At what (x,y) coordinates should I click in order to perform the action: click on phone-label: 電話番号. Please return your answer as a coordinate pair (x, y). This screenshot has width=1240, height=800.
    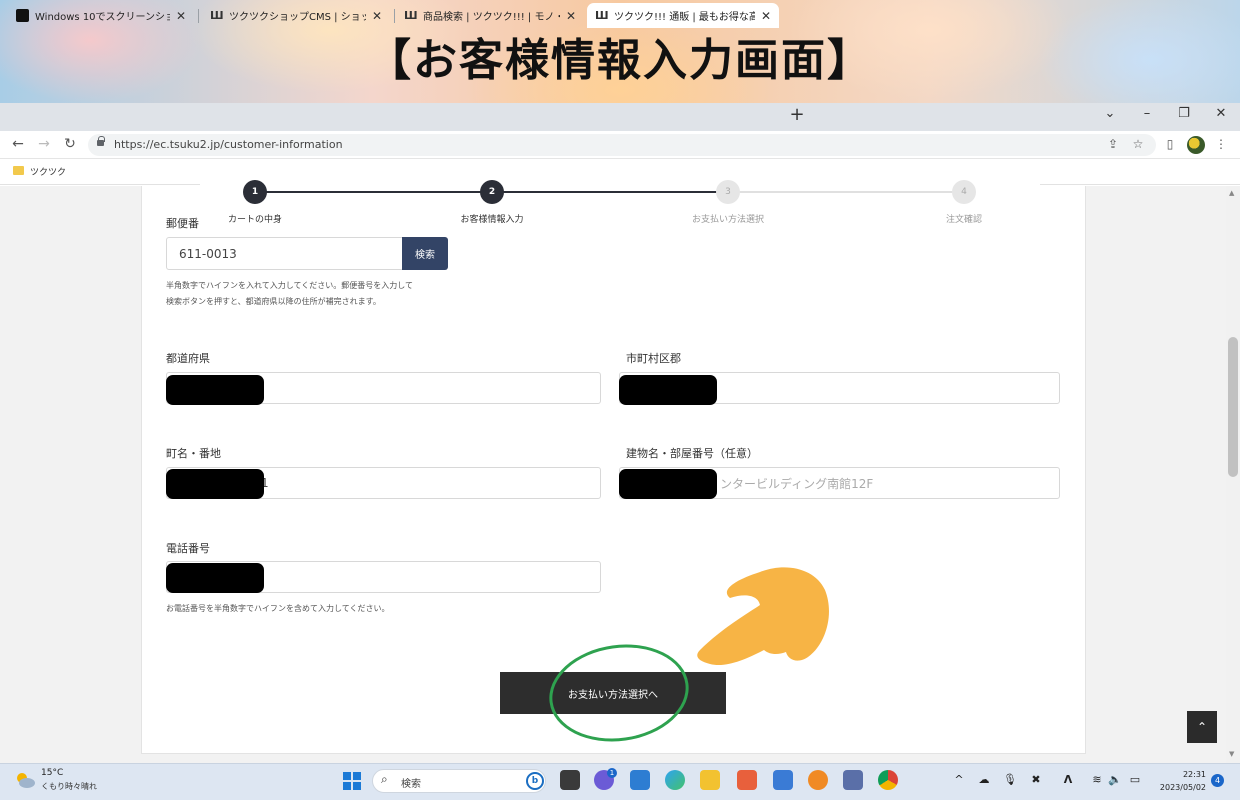
    Looking at the image, I should click on (188, 548).